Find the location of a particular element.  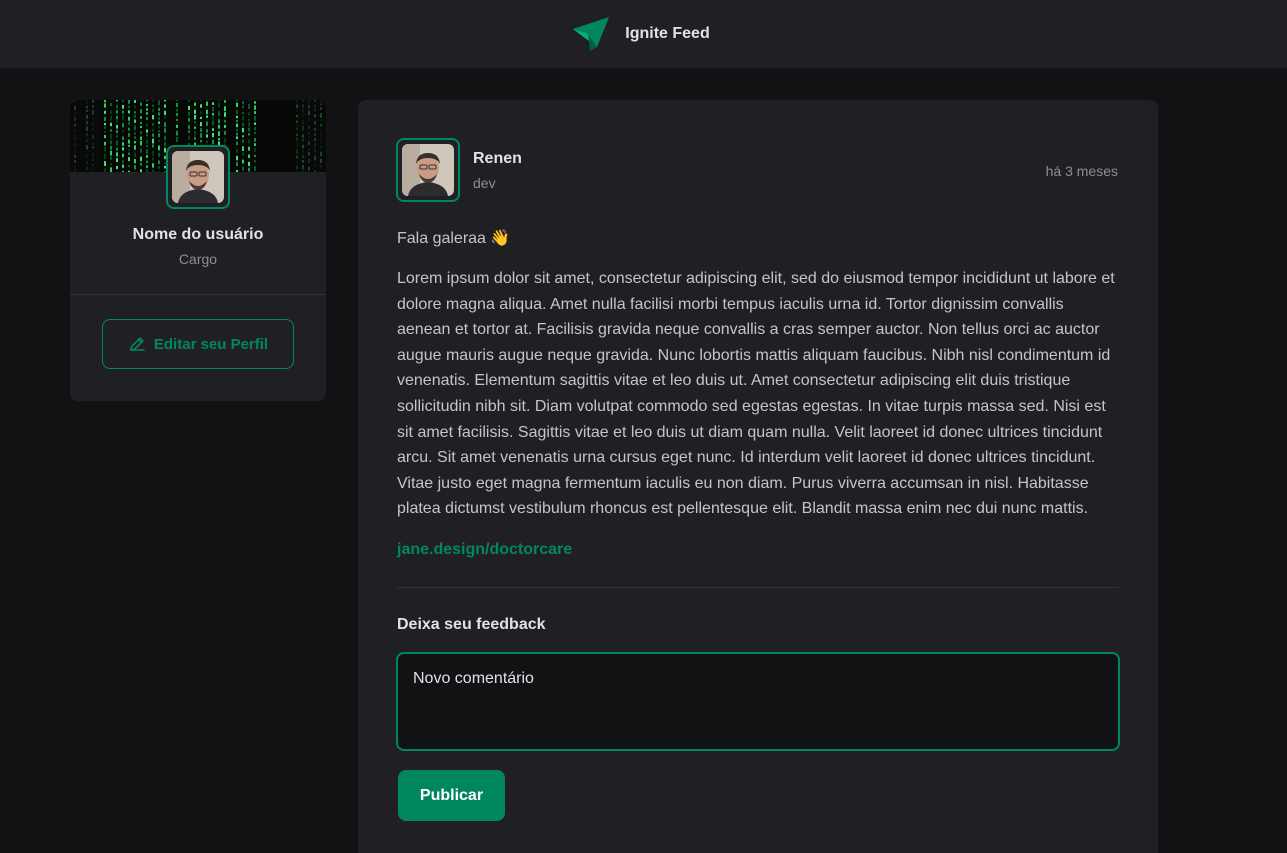

comment-input is located at coordinates (758, 701).